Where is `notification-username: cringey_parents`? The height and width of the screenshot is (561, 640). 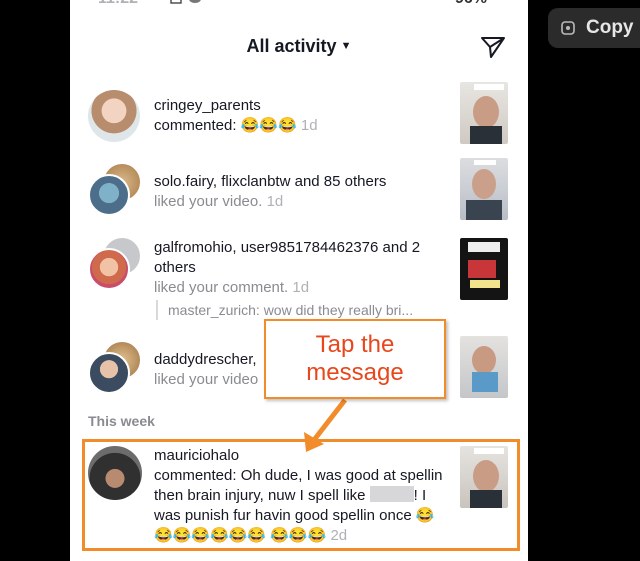 notification-username: cringey_parents is located at coordinates (207, 105).